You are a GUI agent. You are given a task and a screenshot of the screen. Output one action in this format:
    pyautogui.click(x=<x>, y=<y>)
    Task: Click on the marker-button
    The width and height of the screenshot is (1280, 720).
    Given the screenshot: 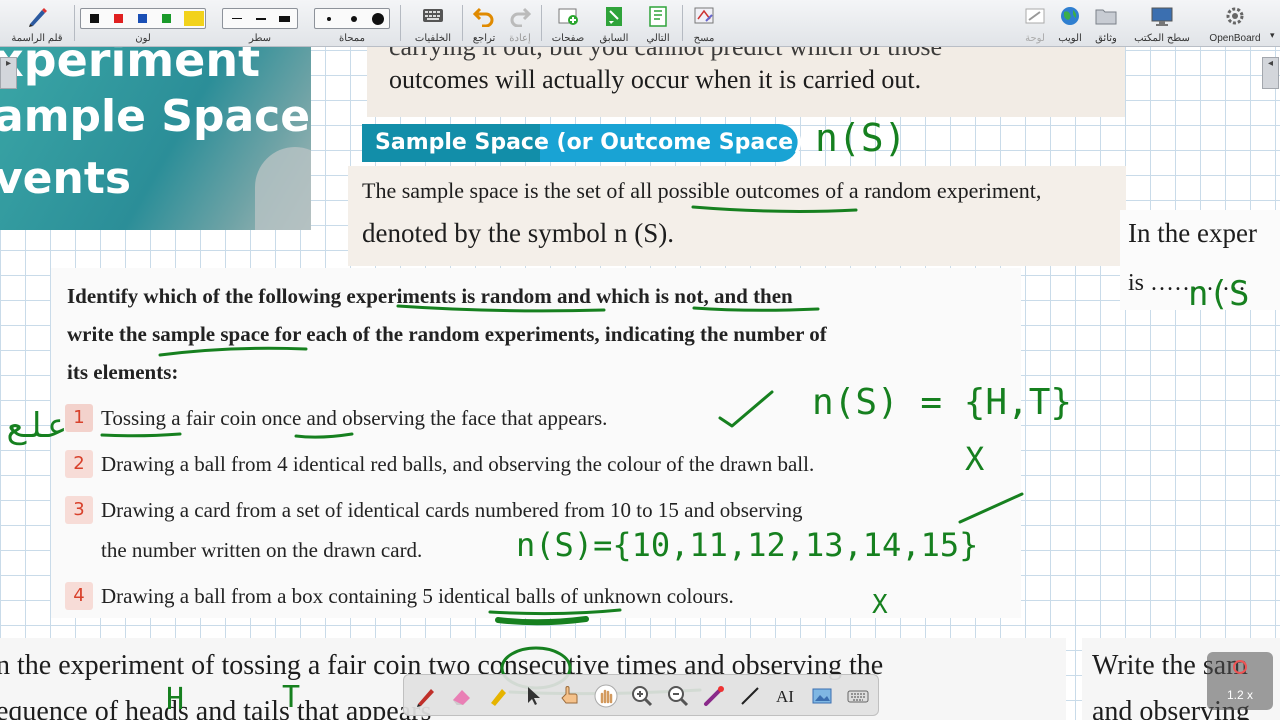 What is the action you would take?
    pyautogui.click(x=498, y=696)
    